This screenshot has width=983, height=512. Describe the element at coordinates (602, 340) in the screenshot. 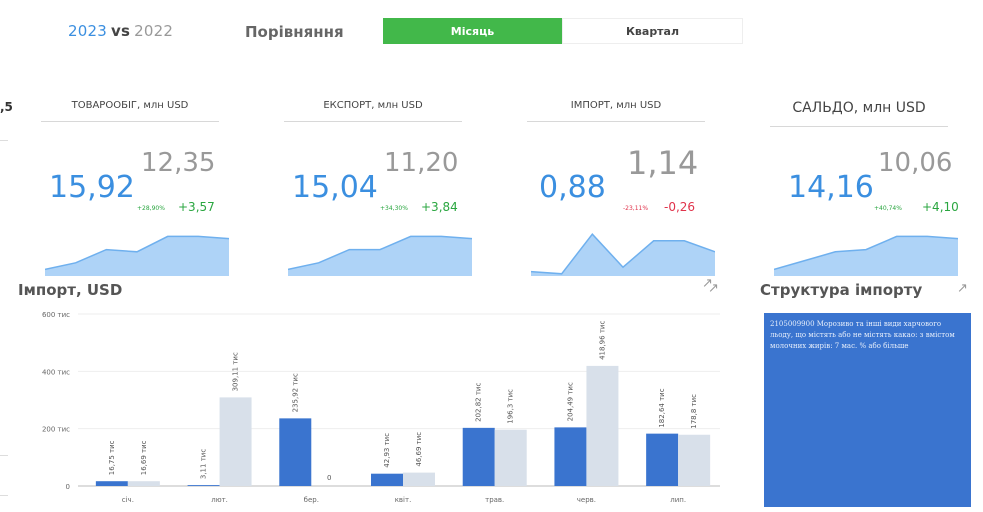

I see `bar-data-label: 418,96 тис` at that location.